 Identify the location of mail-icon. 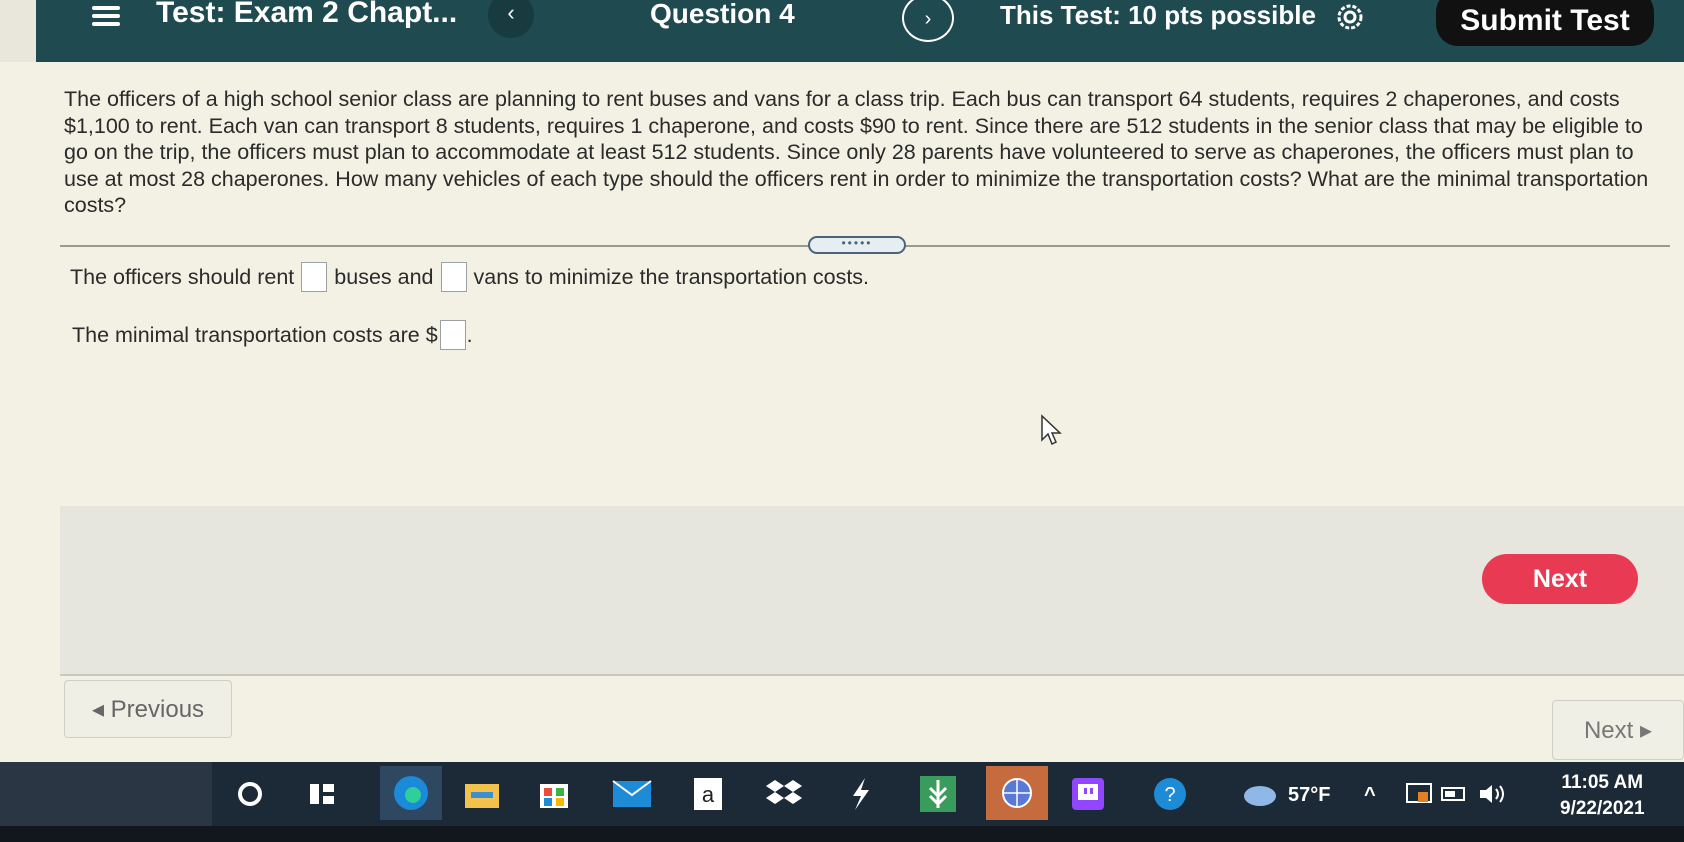
(632, 794).